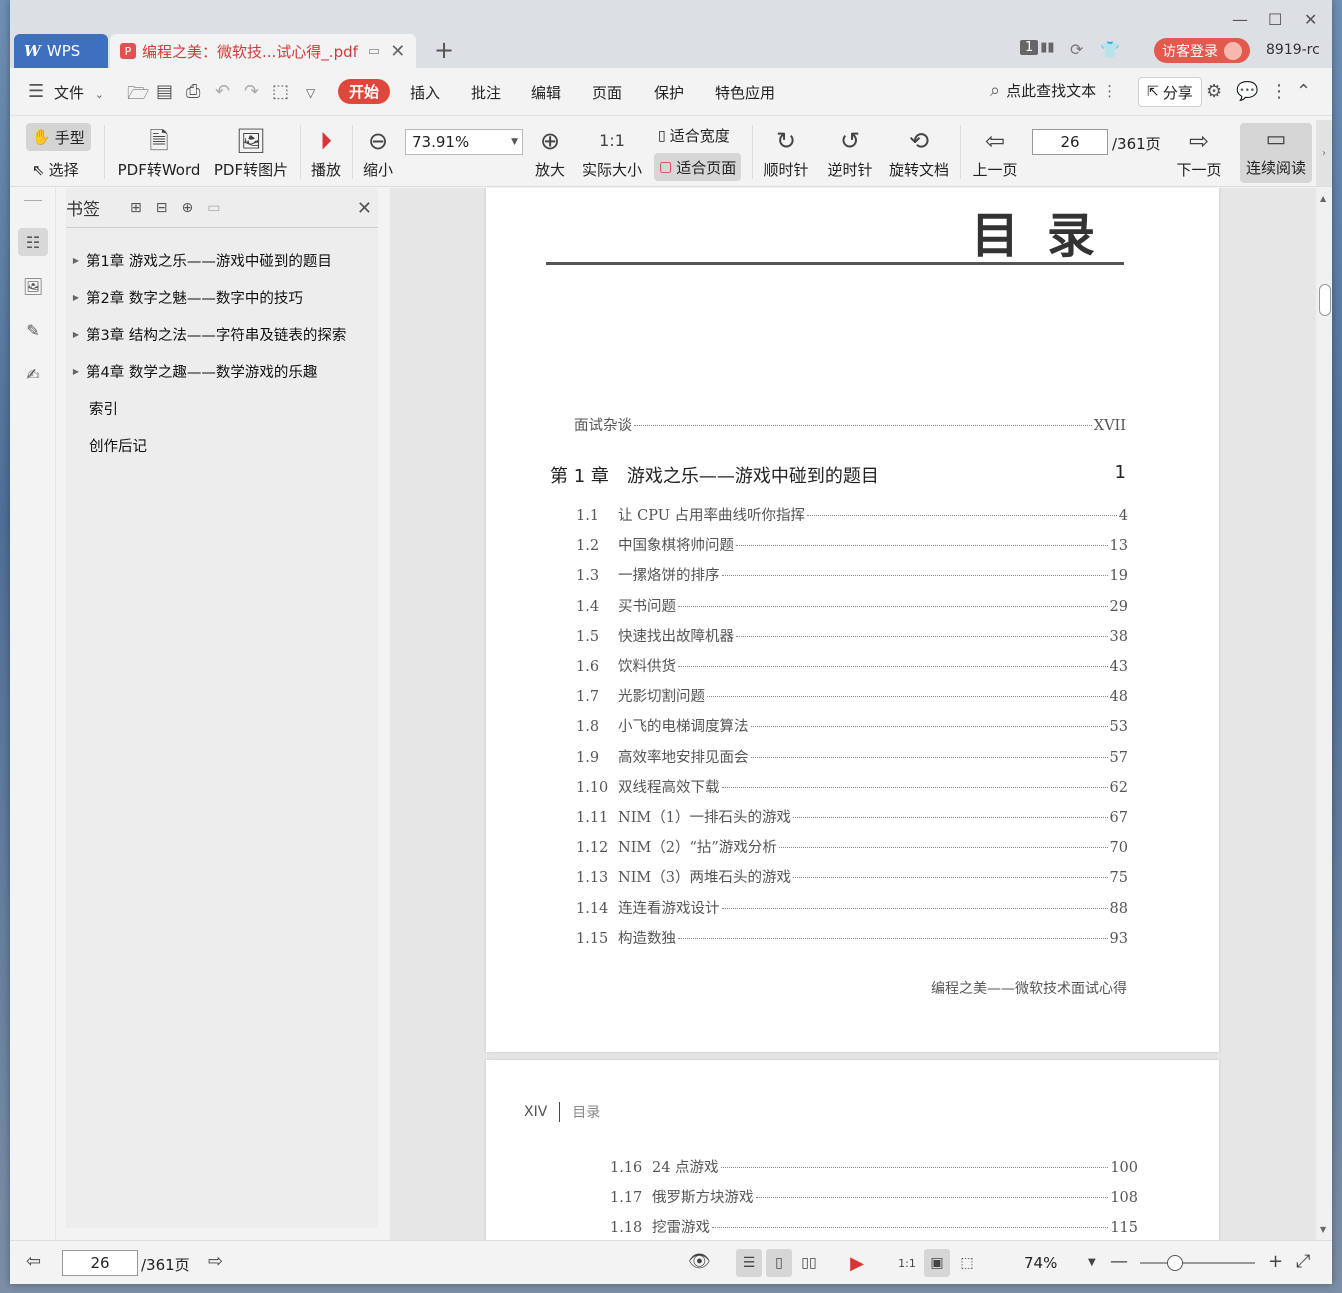  What do you see at coordinates (55, 169) in the screenshot?
I see `select-tool-button: ⇖ 选择` at bounding box center [55, 169].